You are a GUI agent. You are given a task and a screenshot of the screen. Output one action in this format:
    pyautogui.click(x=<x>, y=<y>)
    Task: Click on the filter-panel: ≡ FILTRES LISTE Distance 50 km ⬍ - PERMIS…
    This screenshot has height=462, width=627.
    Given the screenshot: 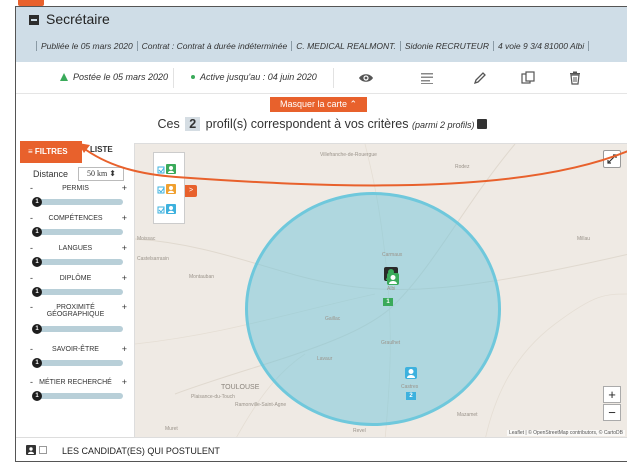 What is the action you would take?
    pyautogui.click(x=75, y=289)
    